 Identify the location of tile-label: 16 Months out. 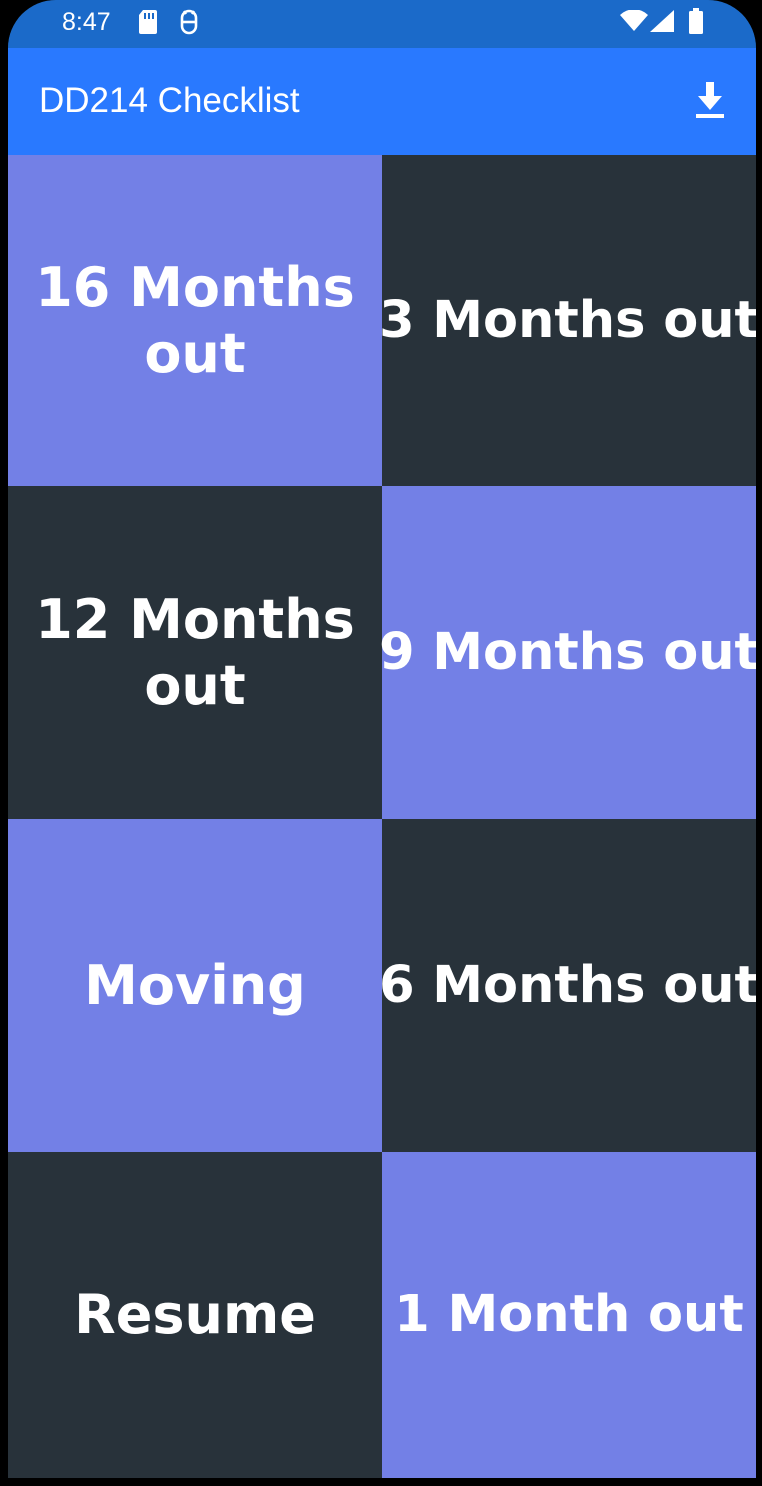
(195, 320).